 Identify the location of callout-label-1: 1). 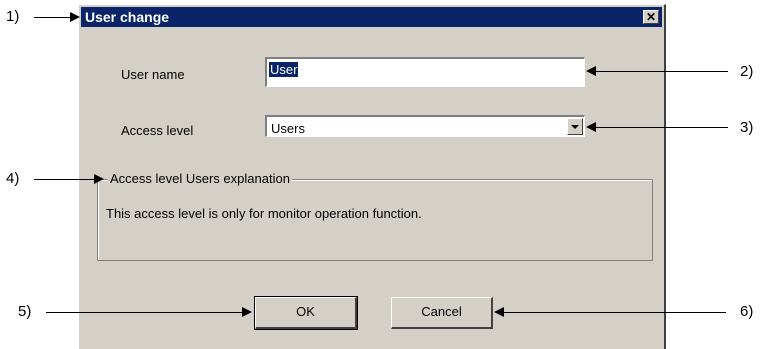
(13, 16).